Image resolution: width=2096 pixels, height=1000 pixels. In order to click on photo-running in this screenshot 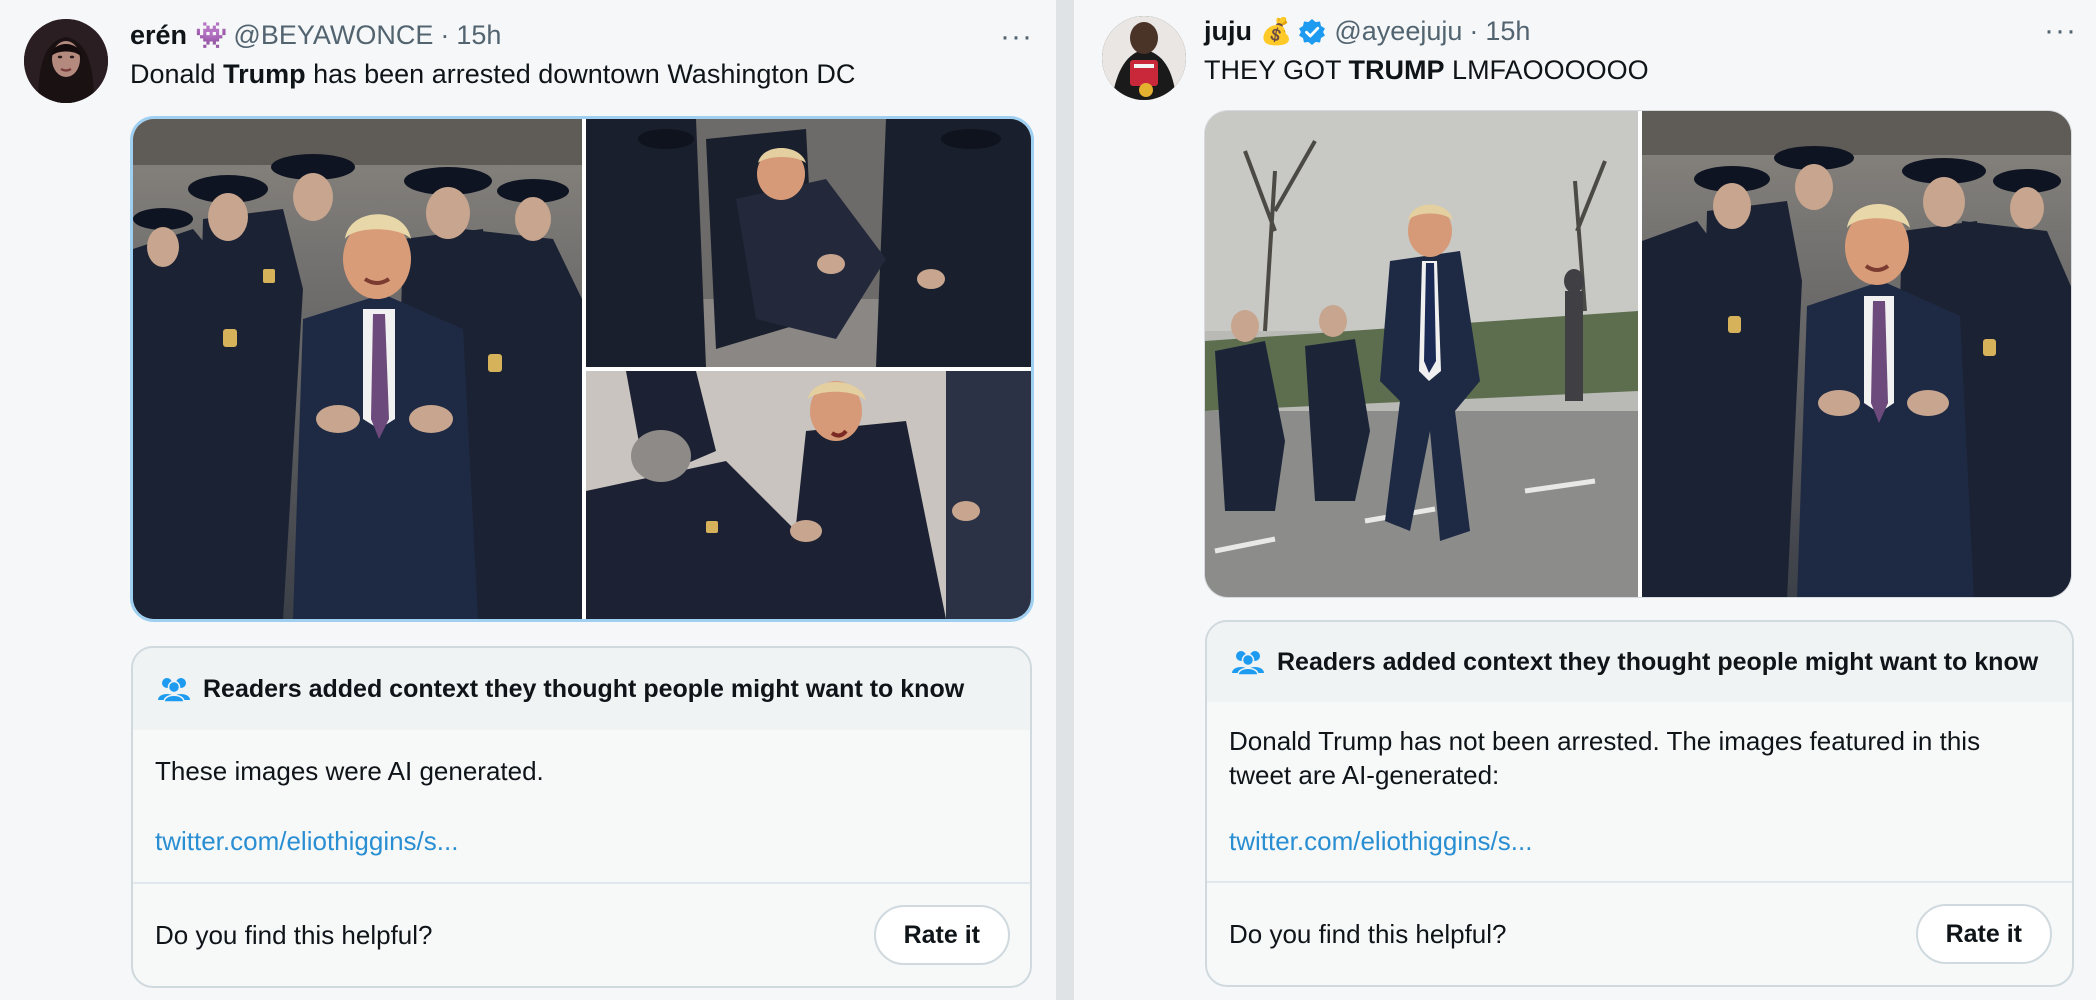, I will do `click(1421, 354)`.